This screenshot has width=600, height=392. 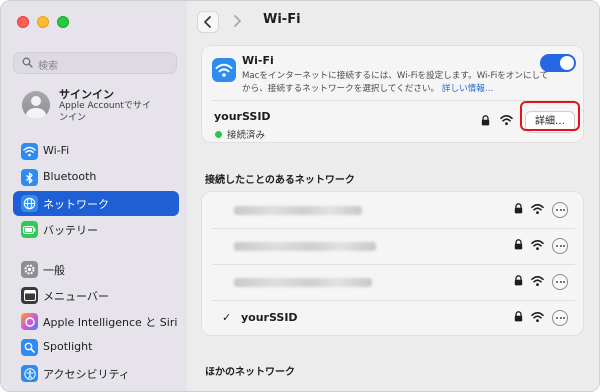 What do you see at coordinates (110, 322) in the screenshot?
I see `sidebar-item-label: Apple Intelligence と Siri` at bounding box center [110, 322].